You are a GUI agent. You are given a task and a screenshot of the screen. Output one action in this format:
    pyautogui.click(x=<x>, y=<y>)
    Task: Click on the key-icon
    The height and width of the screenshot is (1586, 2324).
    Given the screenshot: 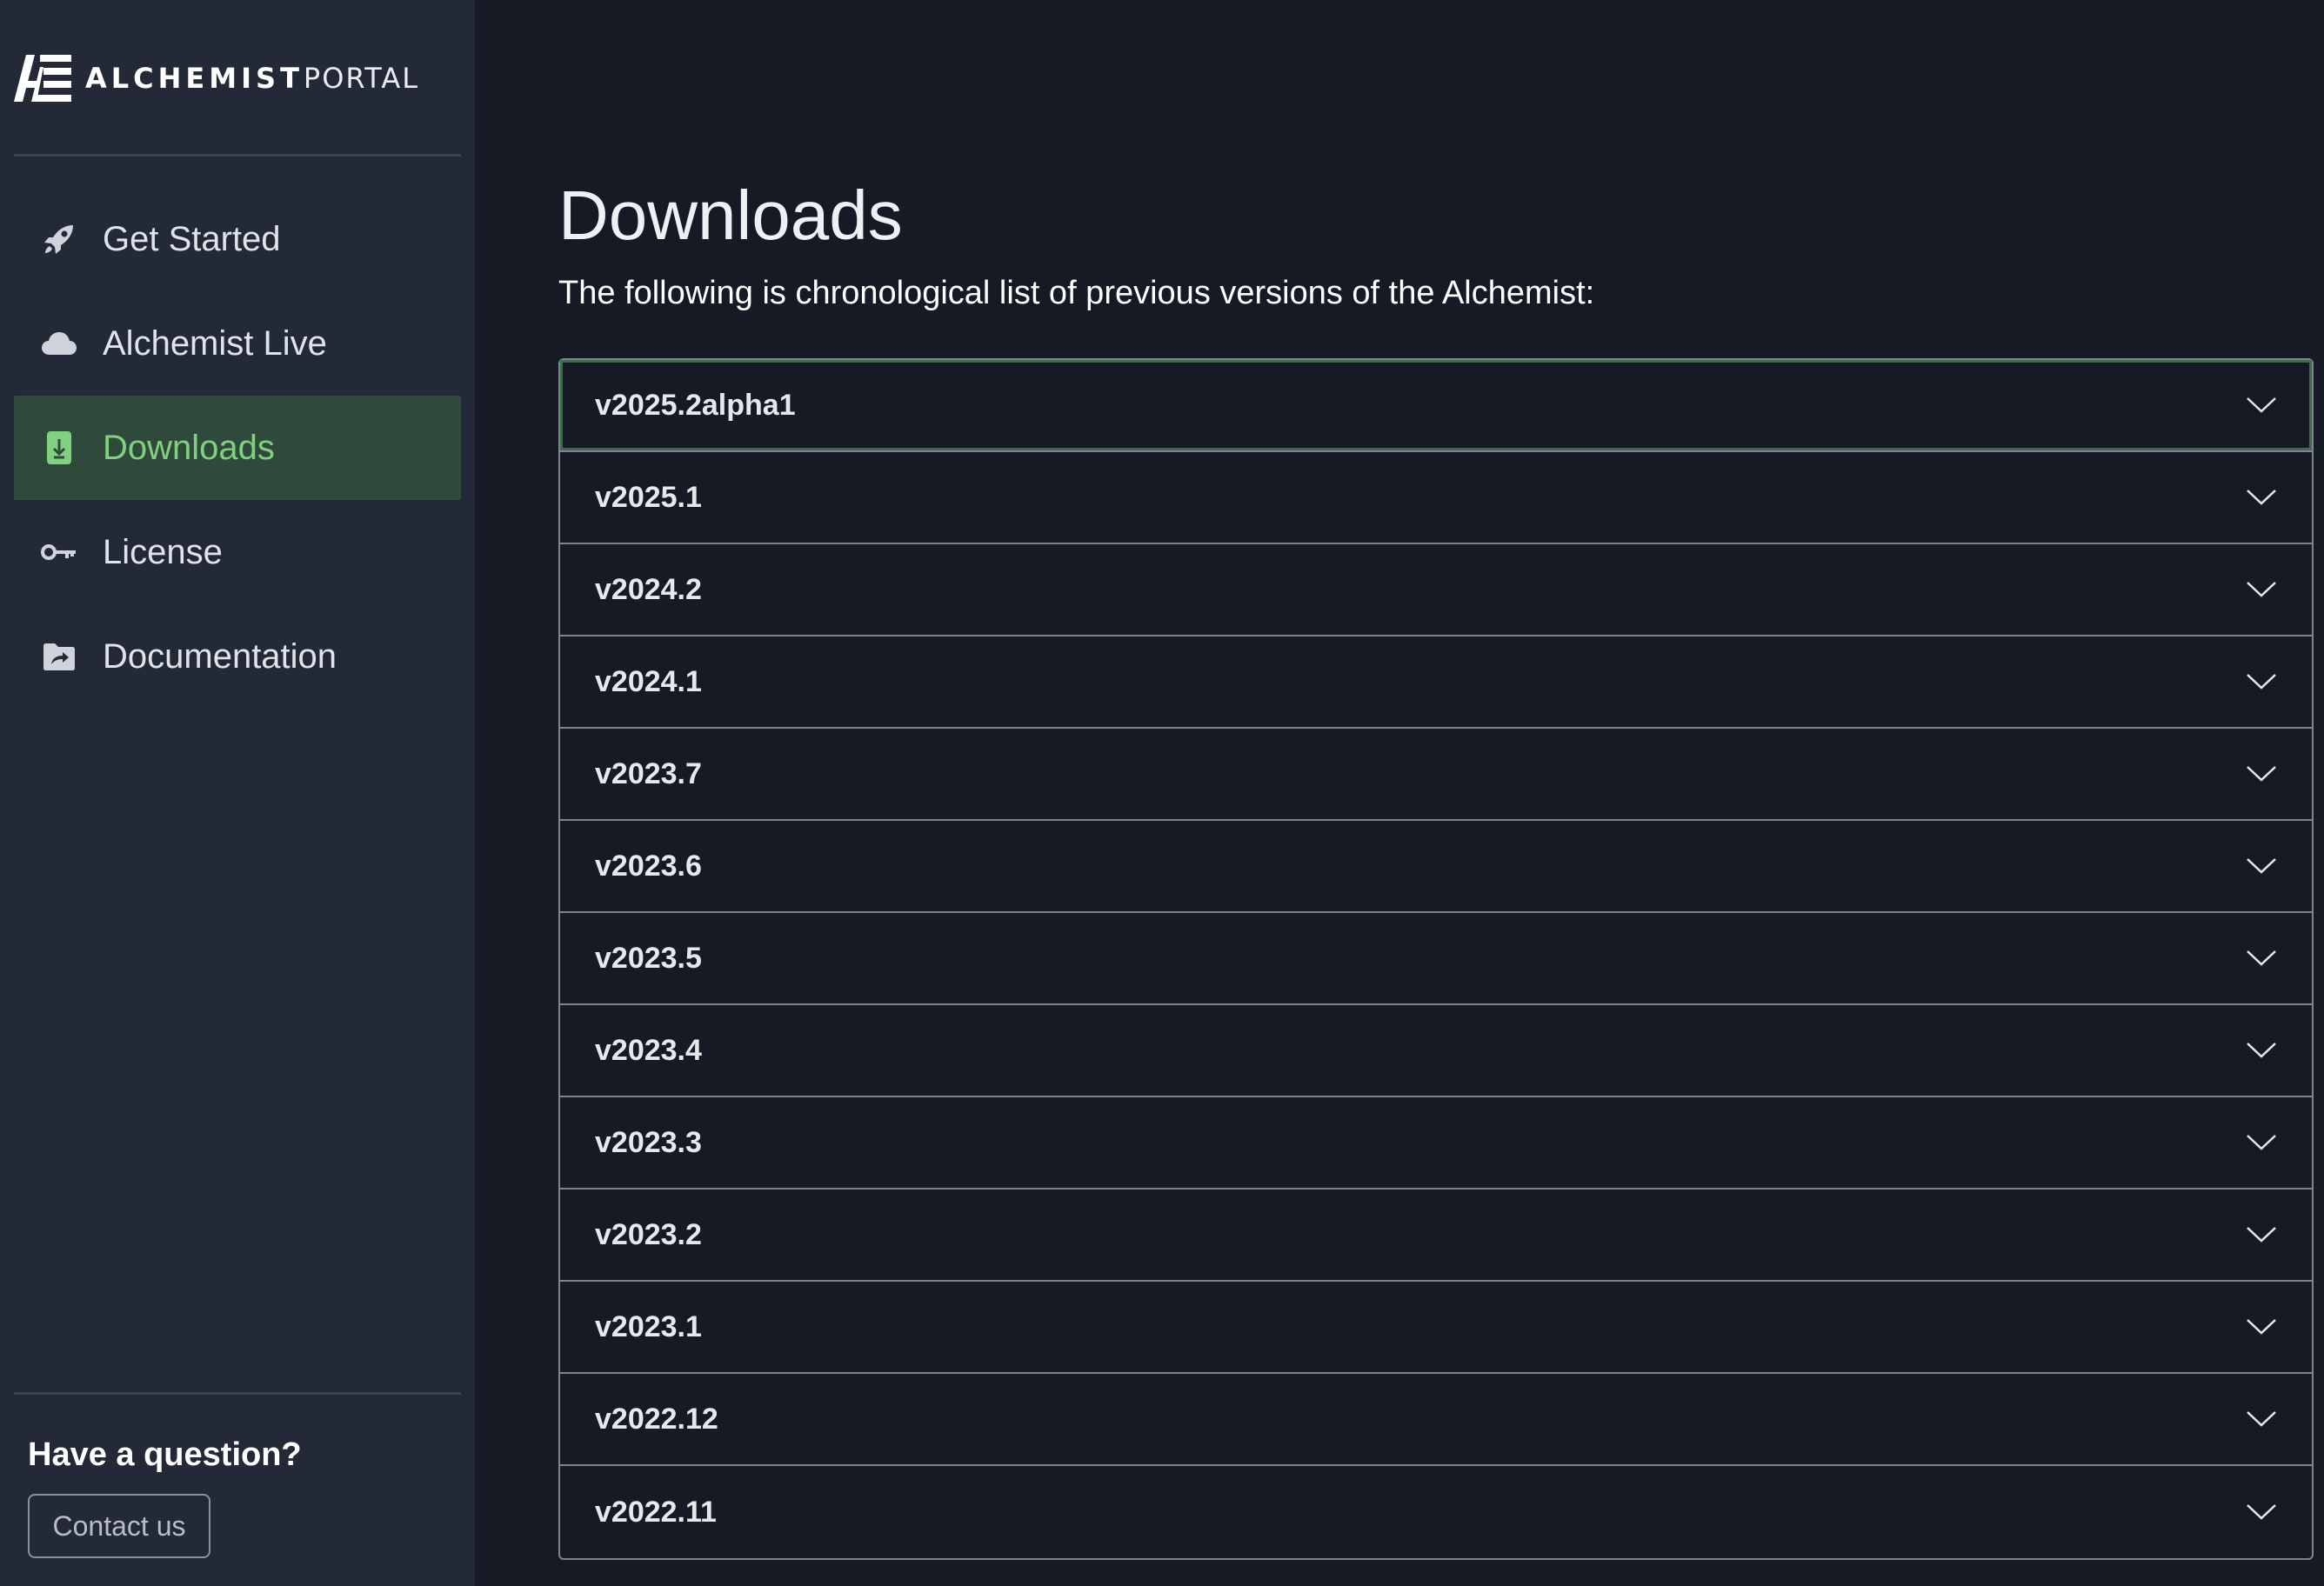 What is the action you would take?
    pyautogui.click(x=59, y=552)
    